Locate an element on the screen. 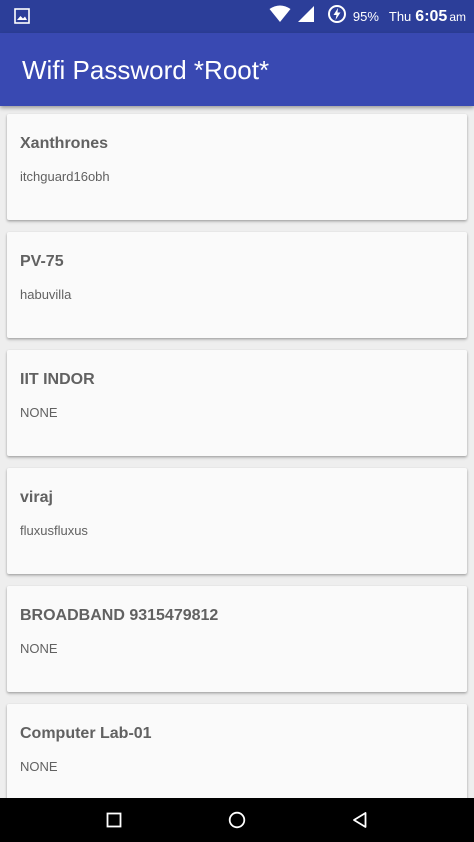 The width and height of the screenshot is (474, 842). status-day: Thu is located at coordinates (400, 16).